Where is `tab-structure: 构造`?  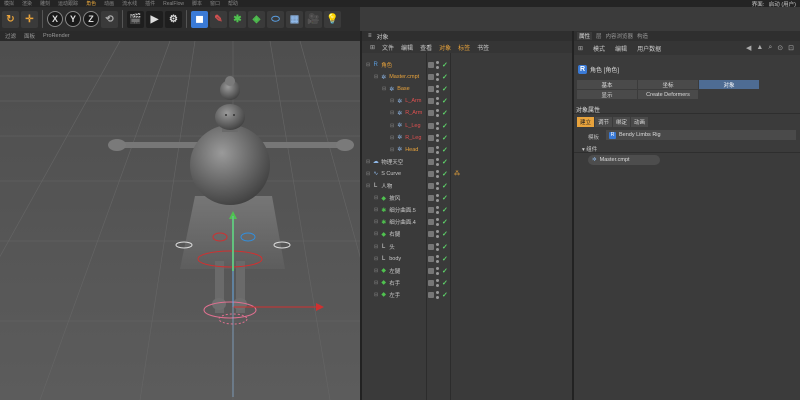
tab-structure: 构造 is located at coordinates (642, 36).